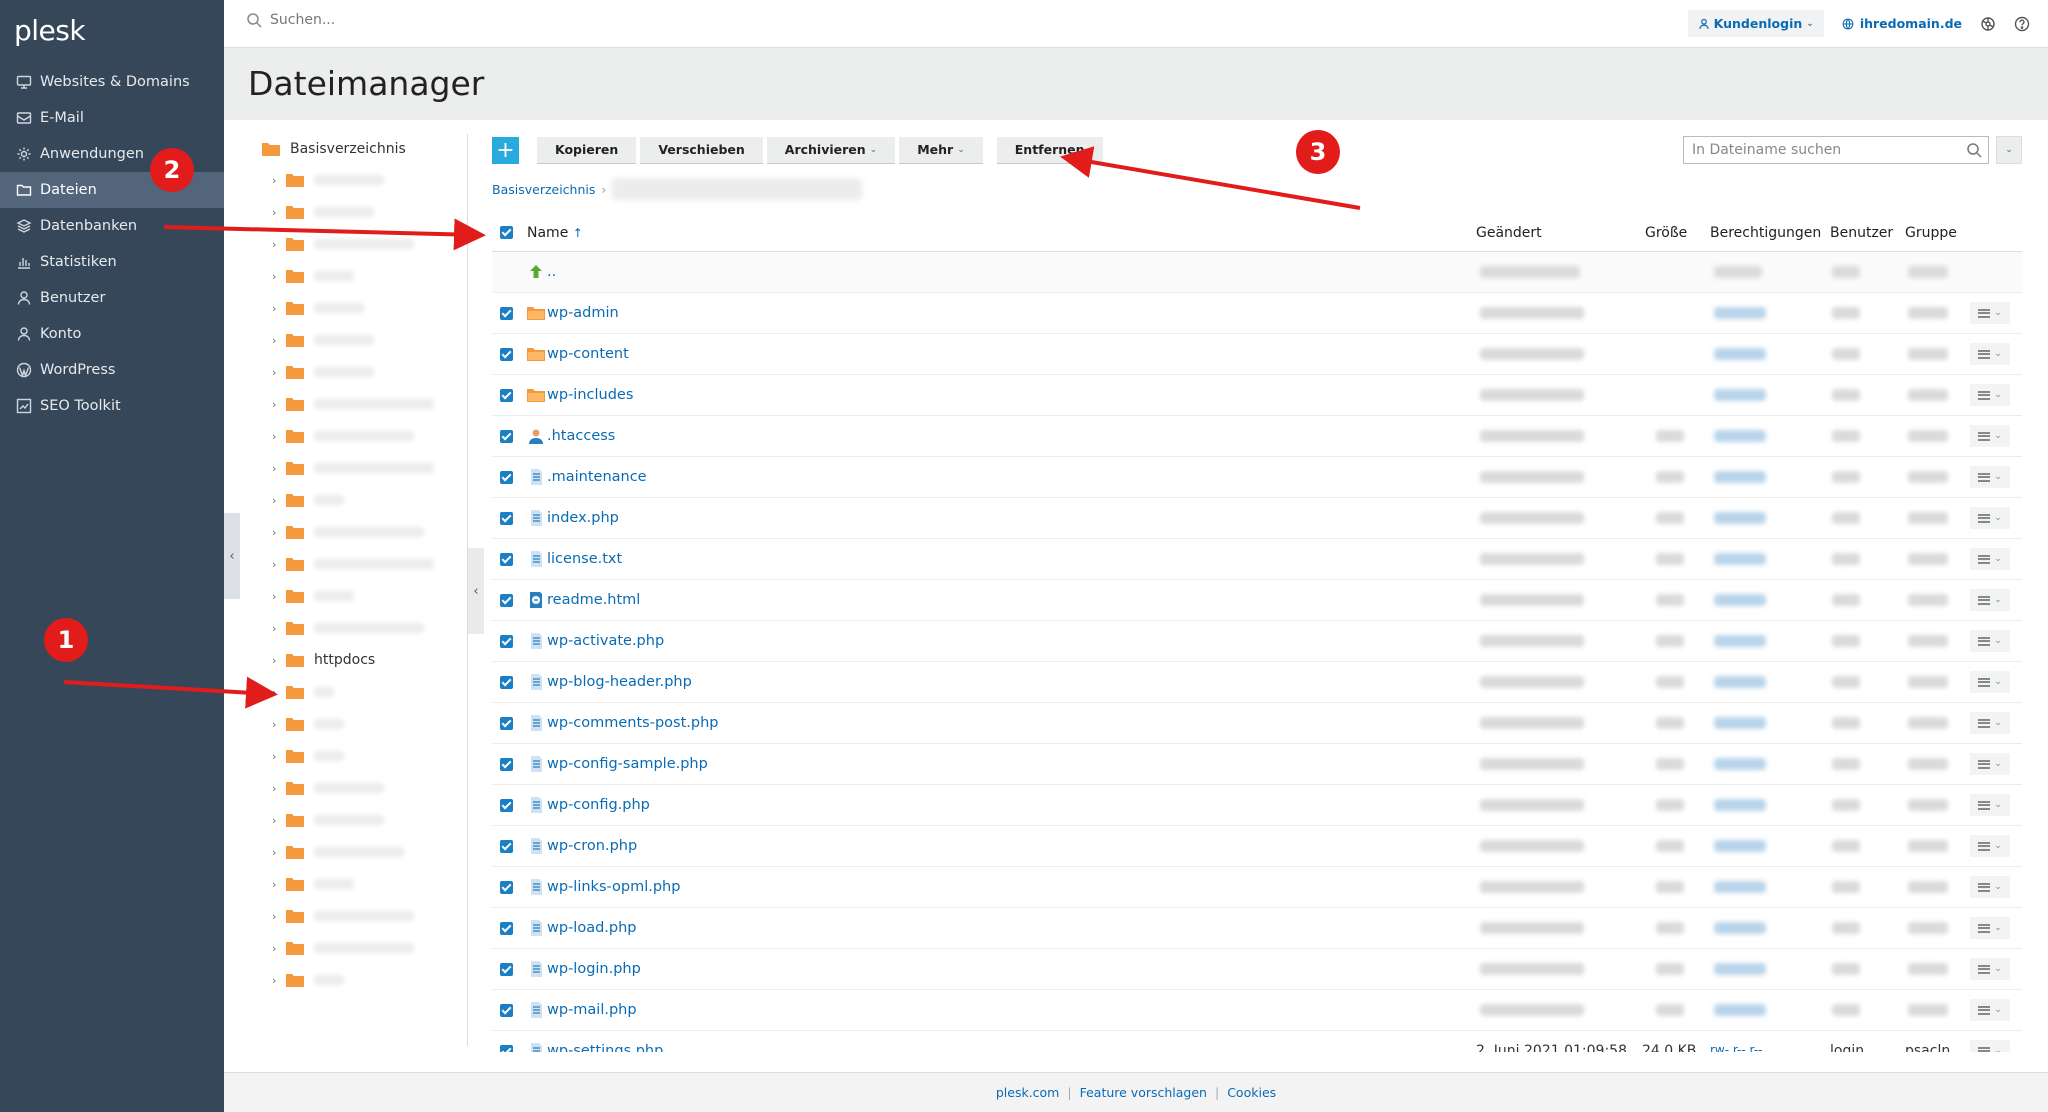  Describe the element at coordinates (555, 233) in the screenshot. I see `column-name: Name ↑` at that location.